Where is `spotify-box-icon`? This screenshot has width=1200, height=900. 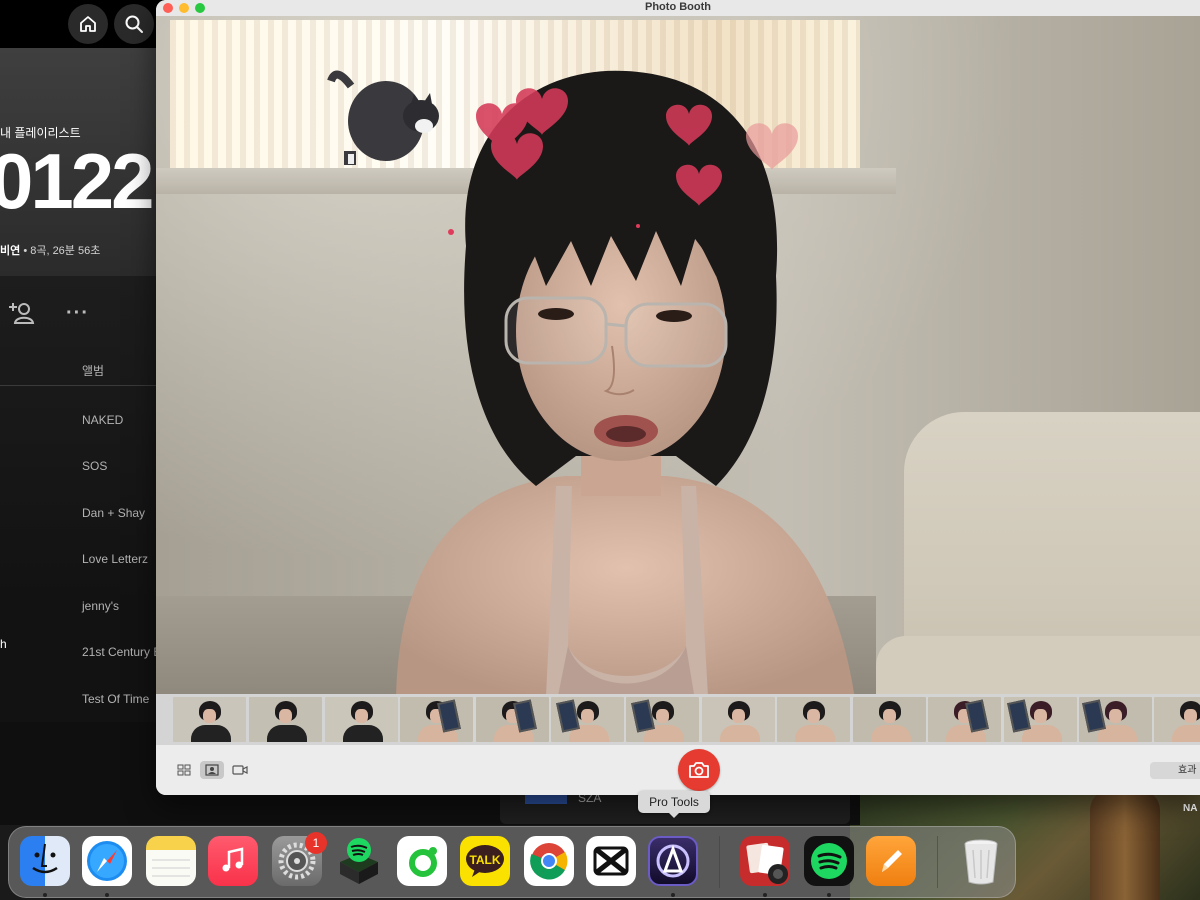 spotify-box-icon is located at coordinates (359, 861).